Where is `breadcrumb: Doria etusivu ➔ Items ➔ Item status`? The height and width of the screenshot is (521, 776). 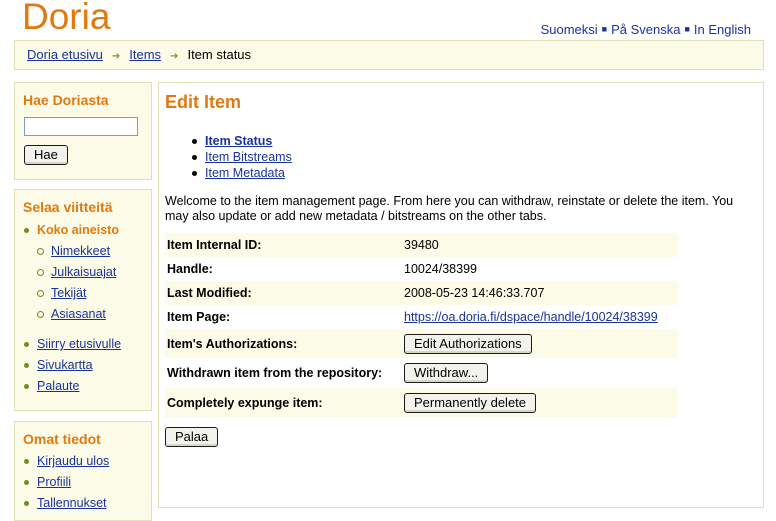 breadcrumb: Doria etusivu ➔ Items ➔ Item status is located at coordinates (389, 55).